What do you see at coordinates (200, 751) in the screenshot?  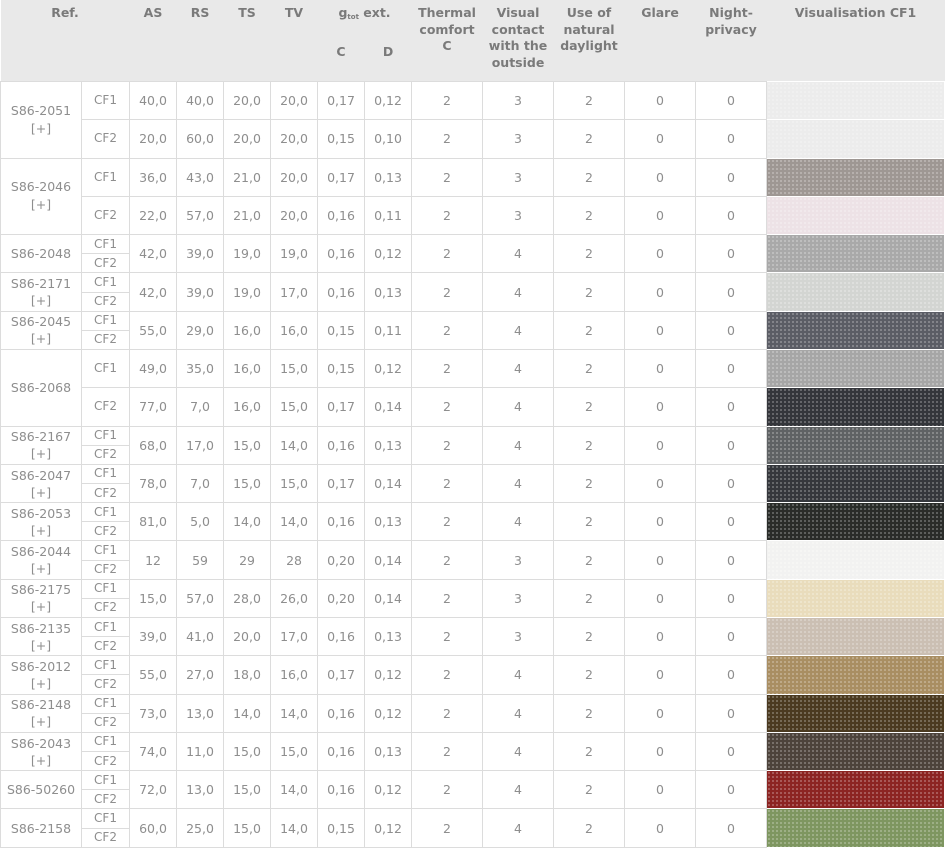 I see `rs-cell: 11,0` at bounding box center [200, 751].